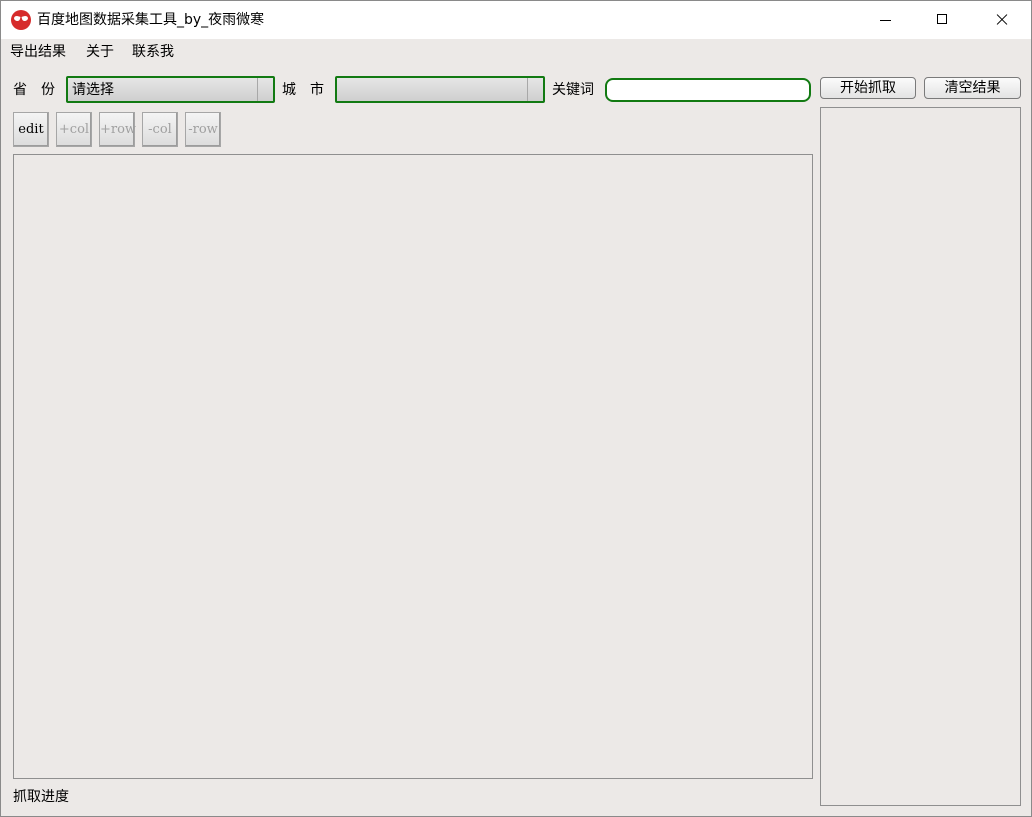 The width and height of the screenshot is (1032, 817). What do you see at coordinates (93, 90) in the screenshot?
I see `province-value: 请选择` at bounding box center [93, 90].